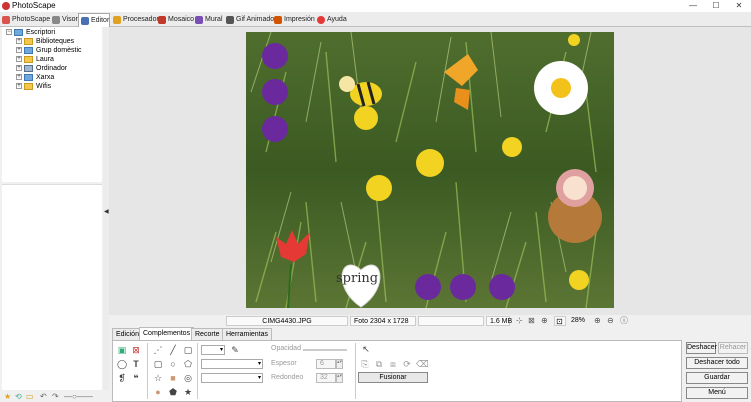 This screenshot has width=751, height=402. I want to click on sticker-text: spring, so click(357, 278).